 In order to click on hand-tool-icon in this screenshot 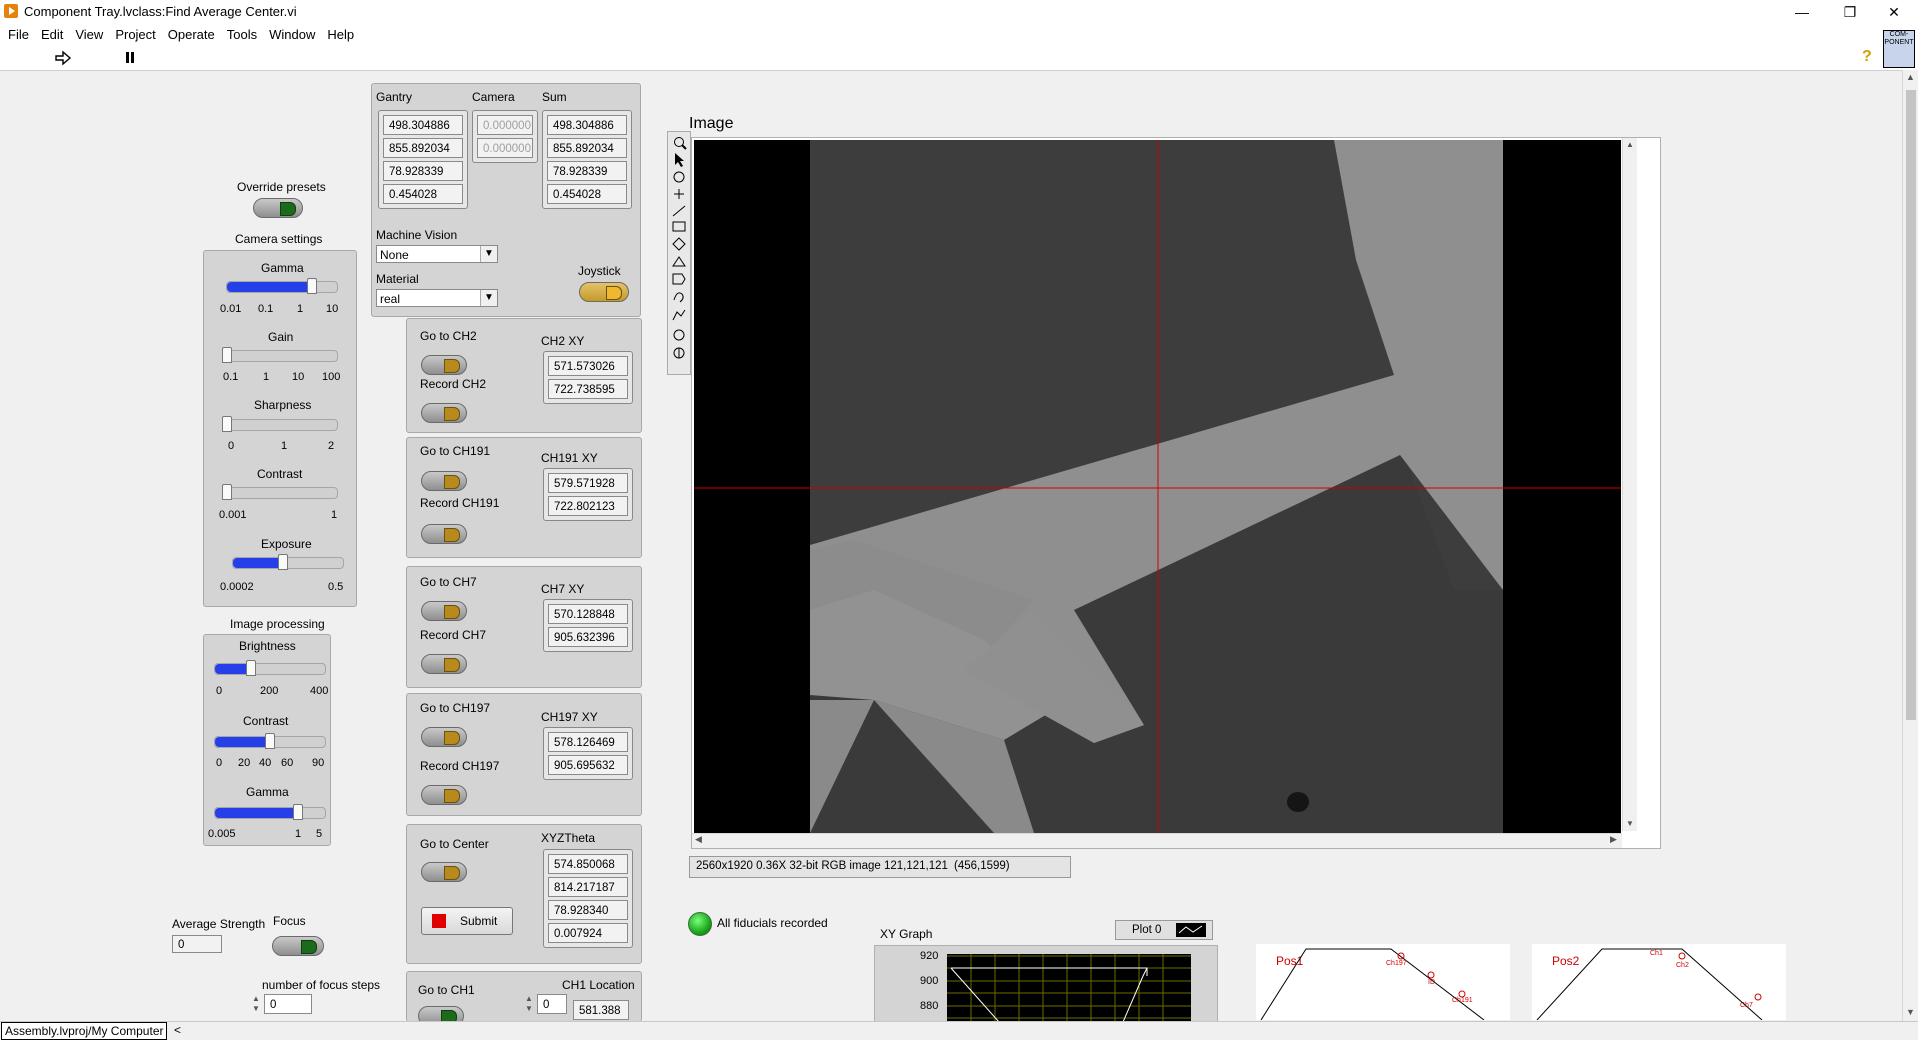, I will do `click(679, 353)`.